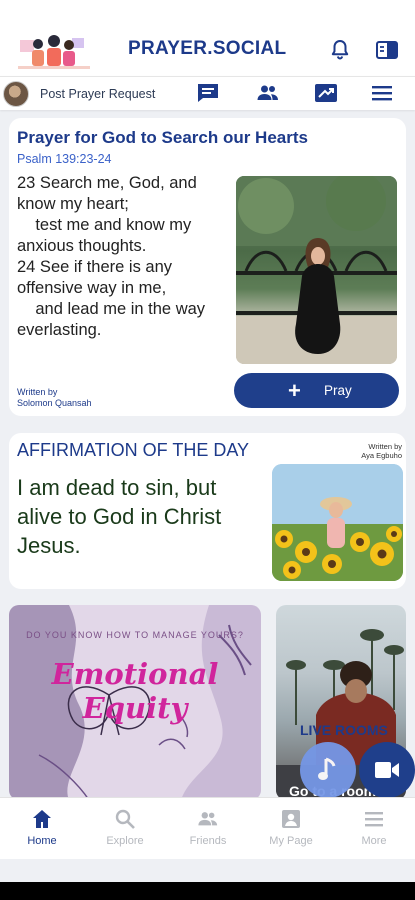  I want to click on bottom-tab-bar: Home Explore Friends My Page More, so click(207, 828).